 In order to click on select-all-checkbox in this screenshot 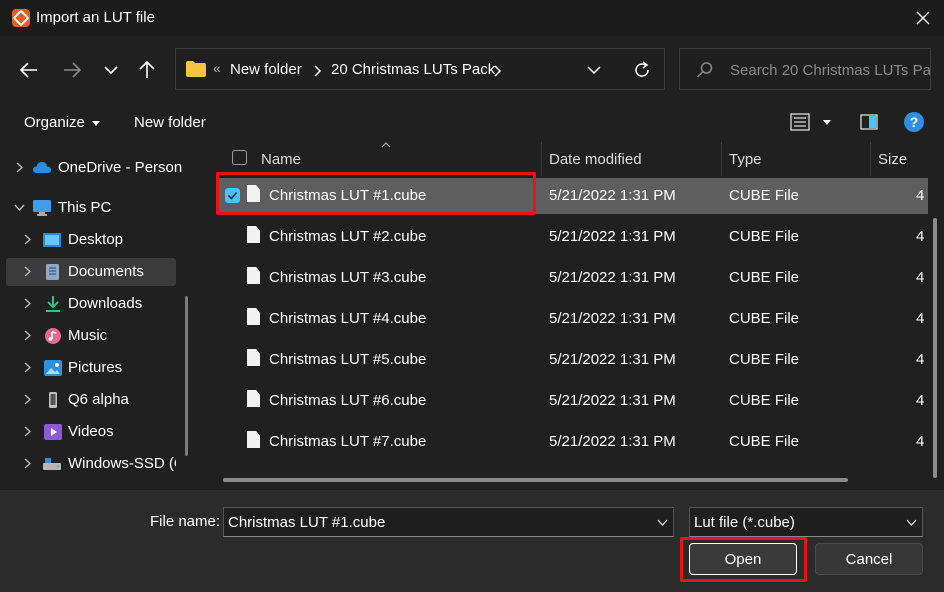, I will do `click(239, 157)`.